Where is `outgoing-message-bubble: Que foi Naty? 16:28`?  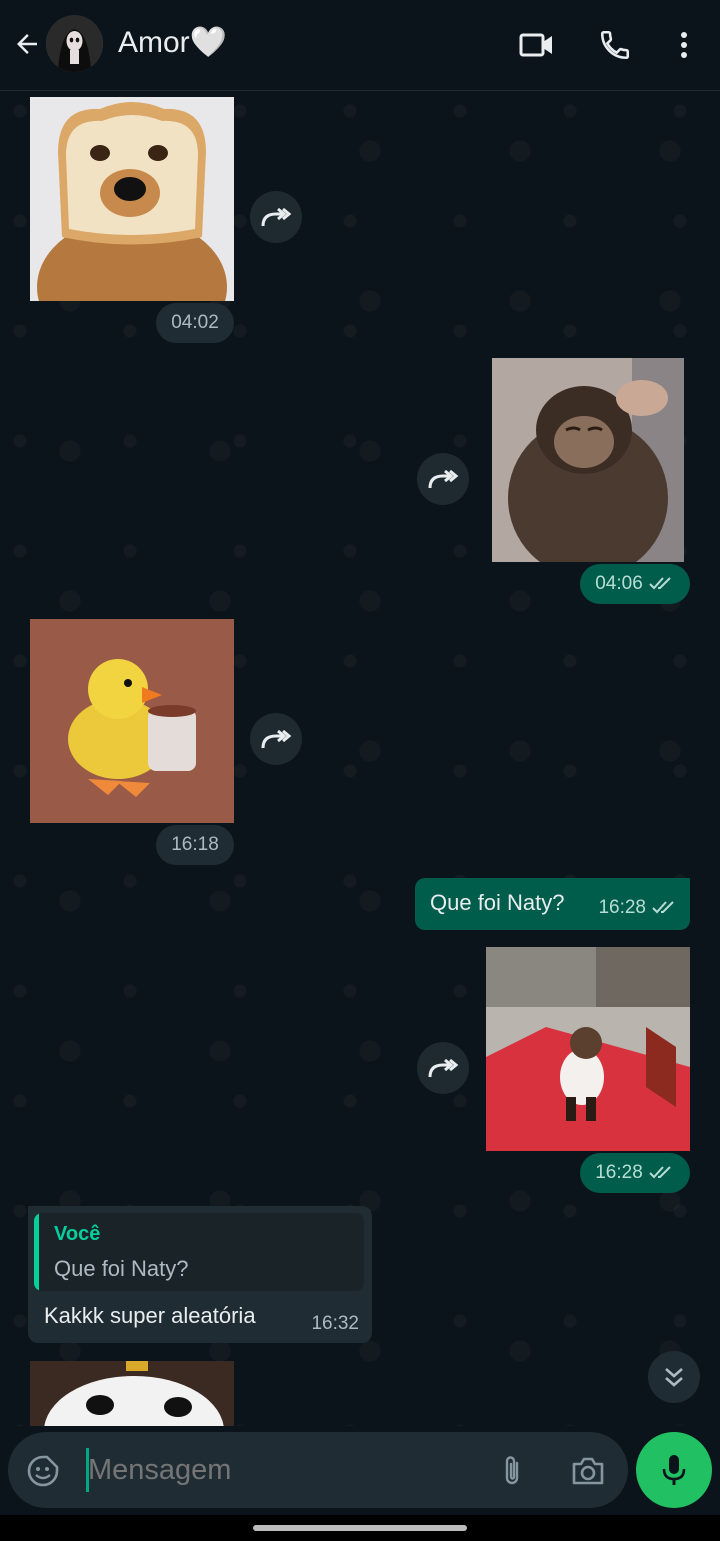 outgoing-message-bubble: Que foi Naty? 16:28 is located at coordinates (552, 904).